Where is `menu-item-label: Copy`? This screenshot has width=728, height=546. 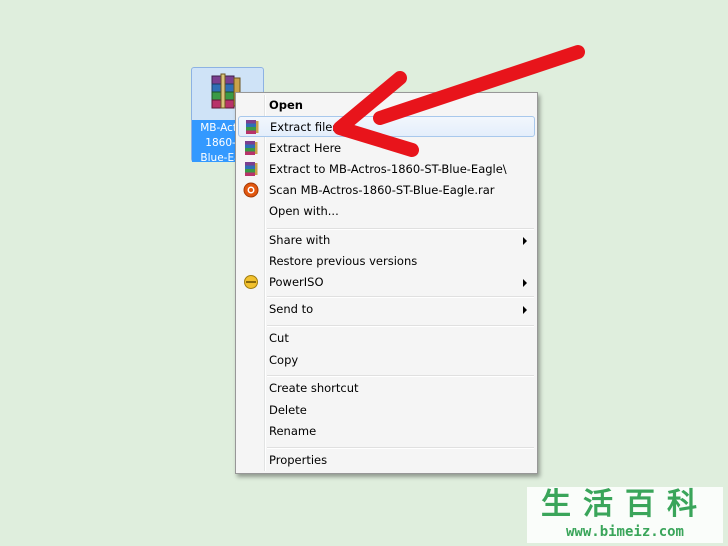 menu-item-label: Copy is located at coordinates (284, 360).